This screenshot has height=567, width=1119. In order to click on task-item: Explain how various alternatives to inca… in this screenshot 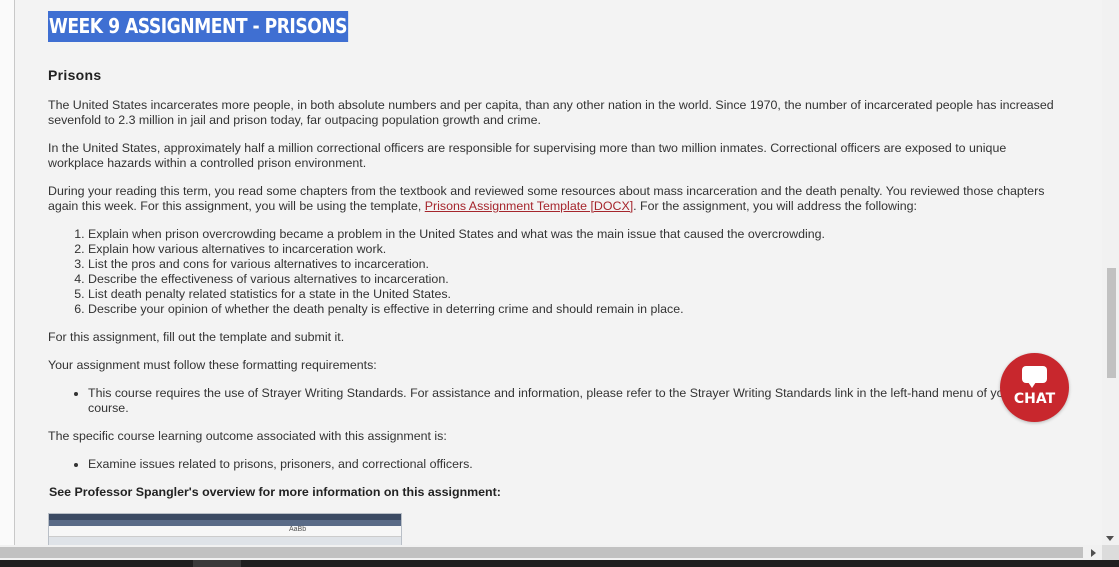, I will do `click(588, 249)`.